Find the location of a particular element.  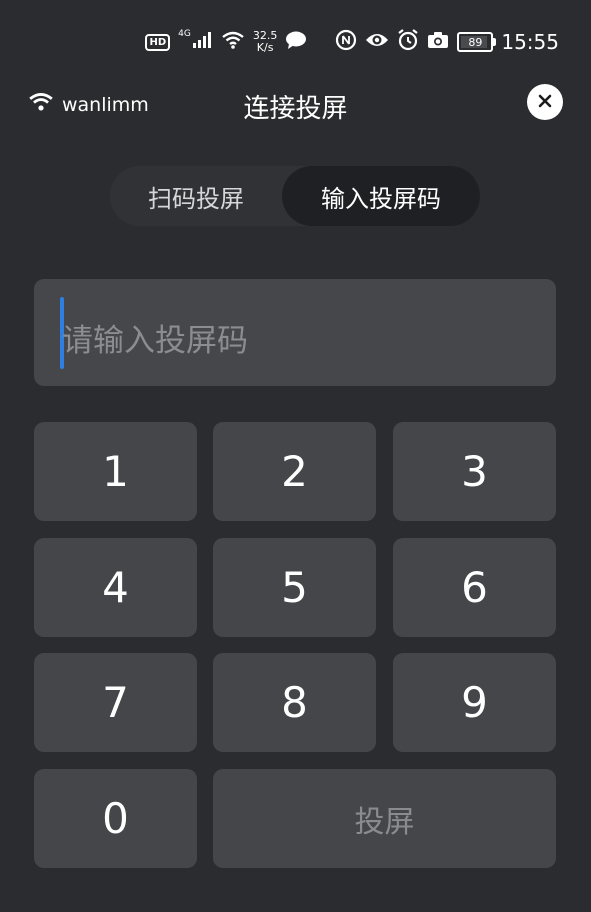

message-icon is located at coordinates (296, 42).